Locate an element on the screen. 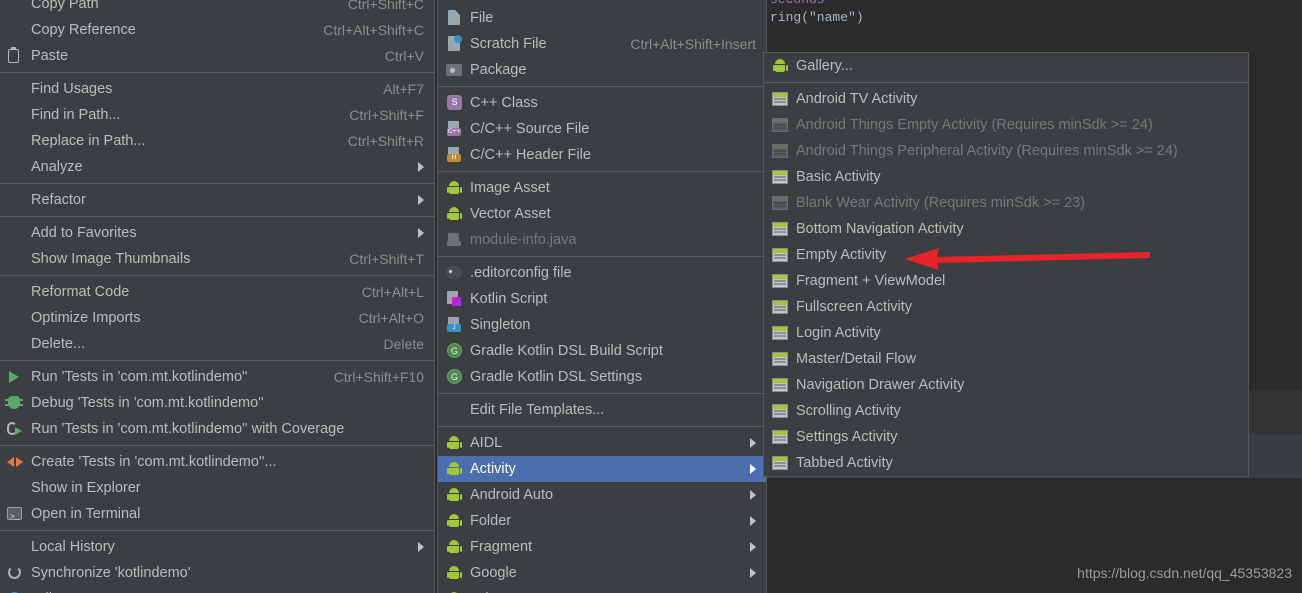 This screenshot has height=593, width=1302. code-text-line: ring("name") is located at coordinates (817, 17).